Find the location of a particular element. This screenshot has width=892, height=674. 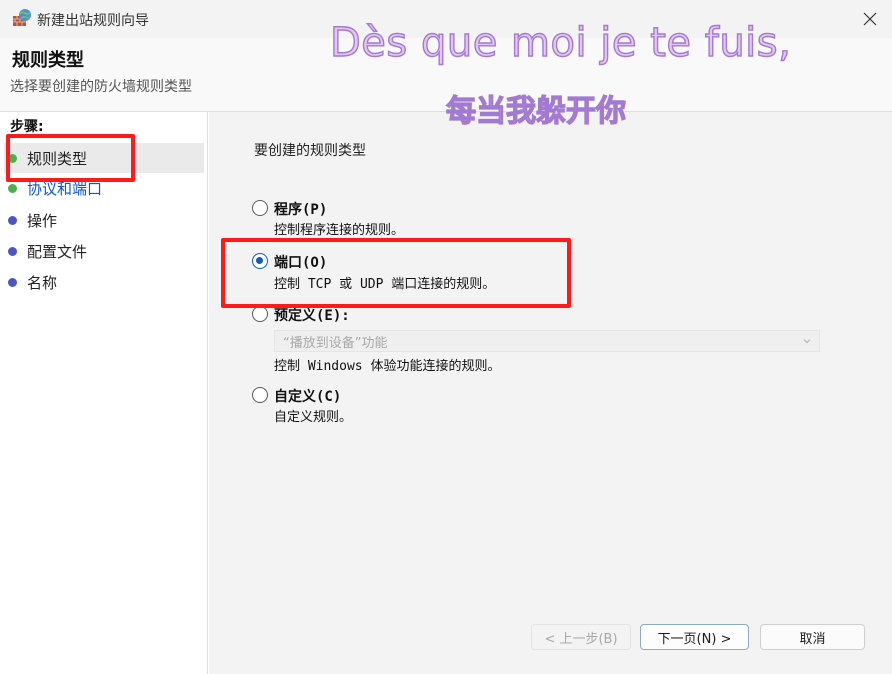

sidebar-item-rule-type: 规则类型 is located at coordinates (104, 158).